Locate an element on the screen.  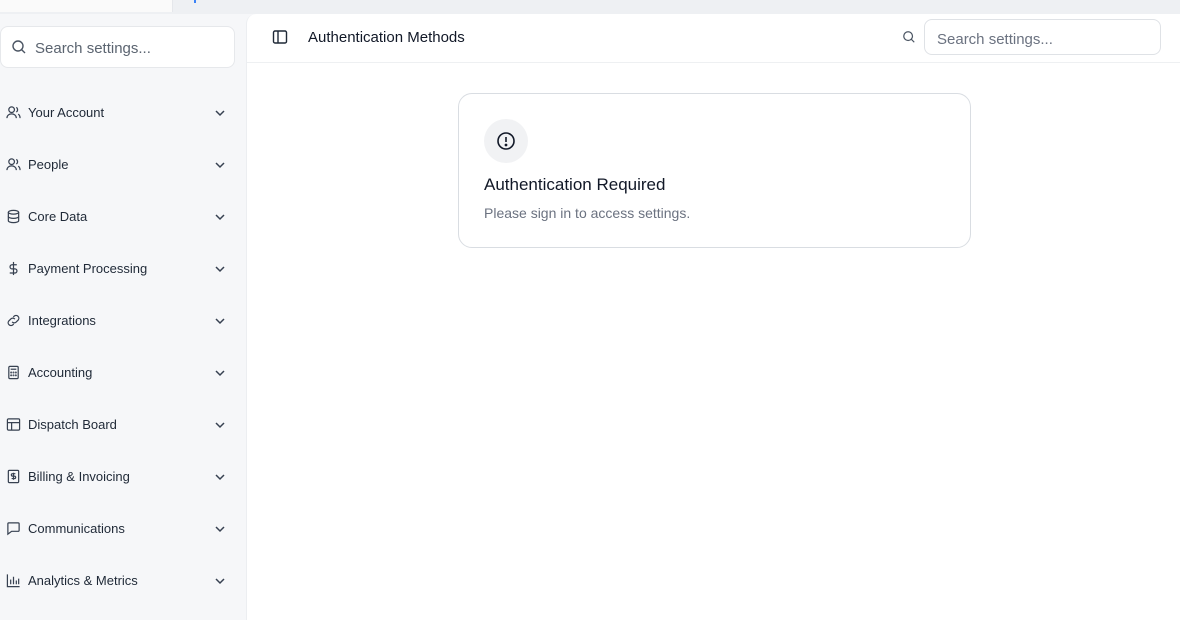
browser-tab is located at coordinates (86, 6).